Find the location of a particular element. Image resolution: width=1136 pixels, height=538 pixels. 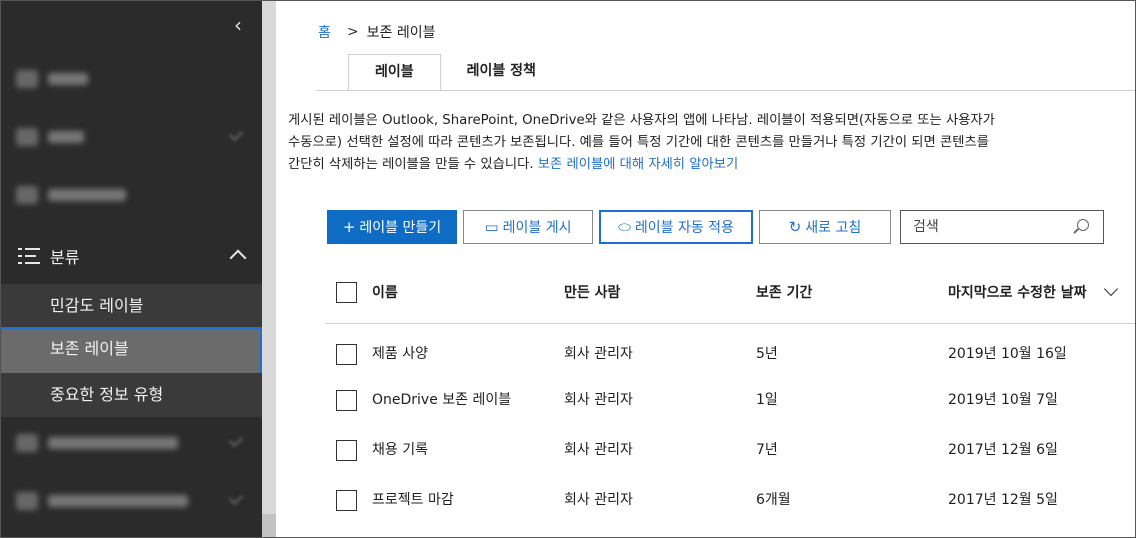

cell-retention: 1일 is located at coordinates (767, 400).